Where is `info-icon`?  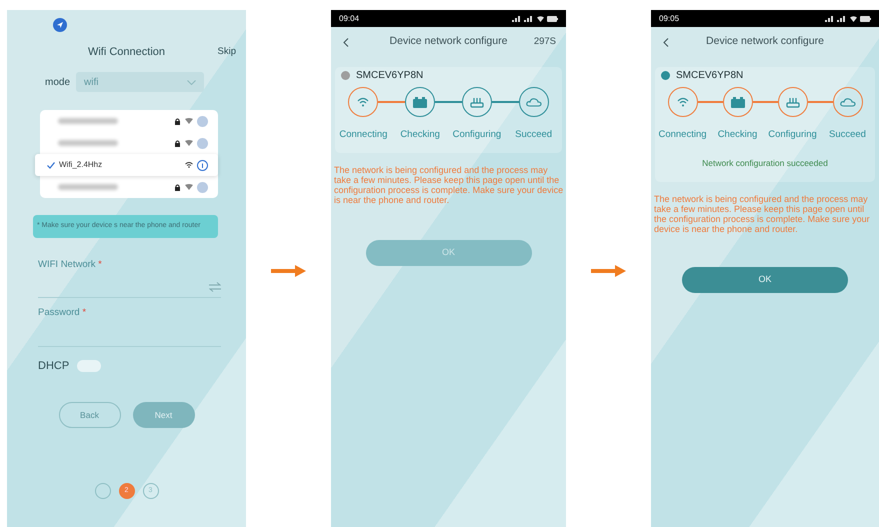
info-icon is located at coordinates (202, 165).